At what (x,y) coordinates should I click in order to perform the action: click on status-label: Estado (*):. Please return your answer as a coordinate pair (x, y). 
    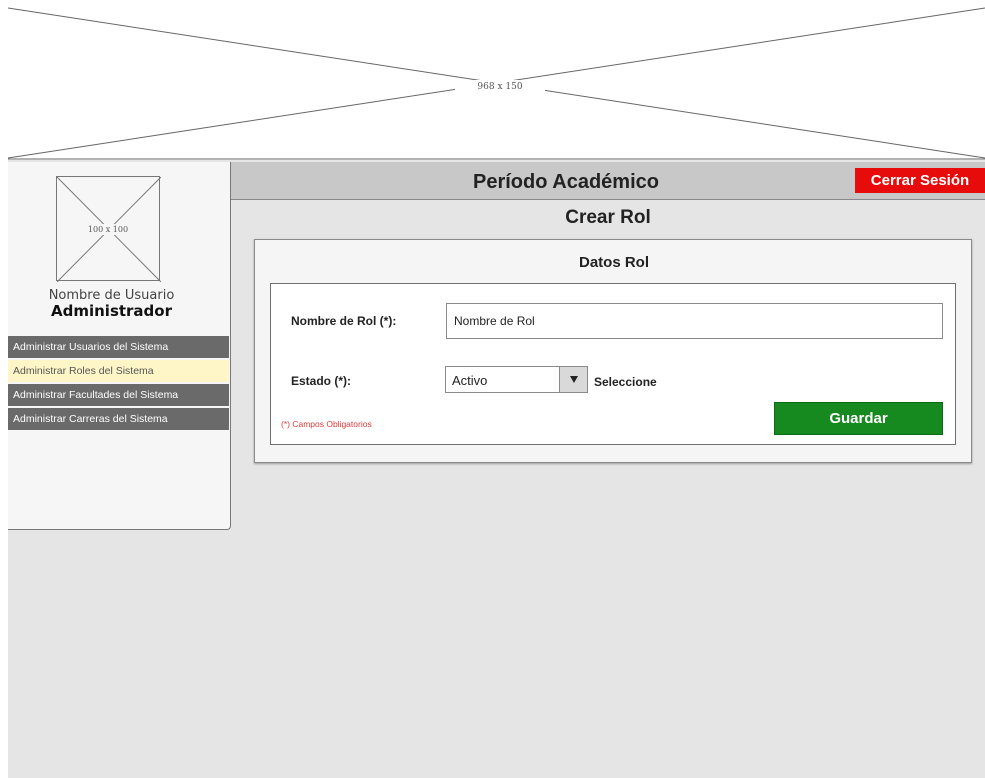
    Looking at the image, I should click on (321, 381).